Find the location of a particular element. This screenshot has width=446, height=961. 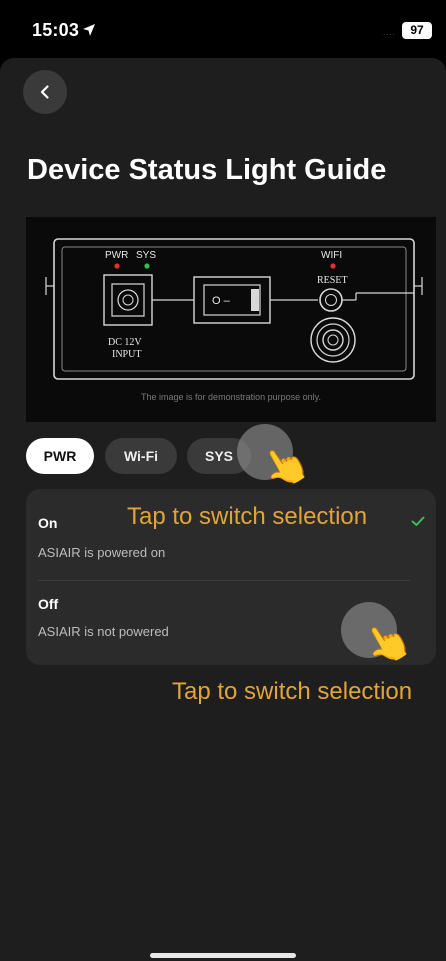

divider is located at coordinates (224, 580).